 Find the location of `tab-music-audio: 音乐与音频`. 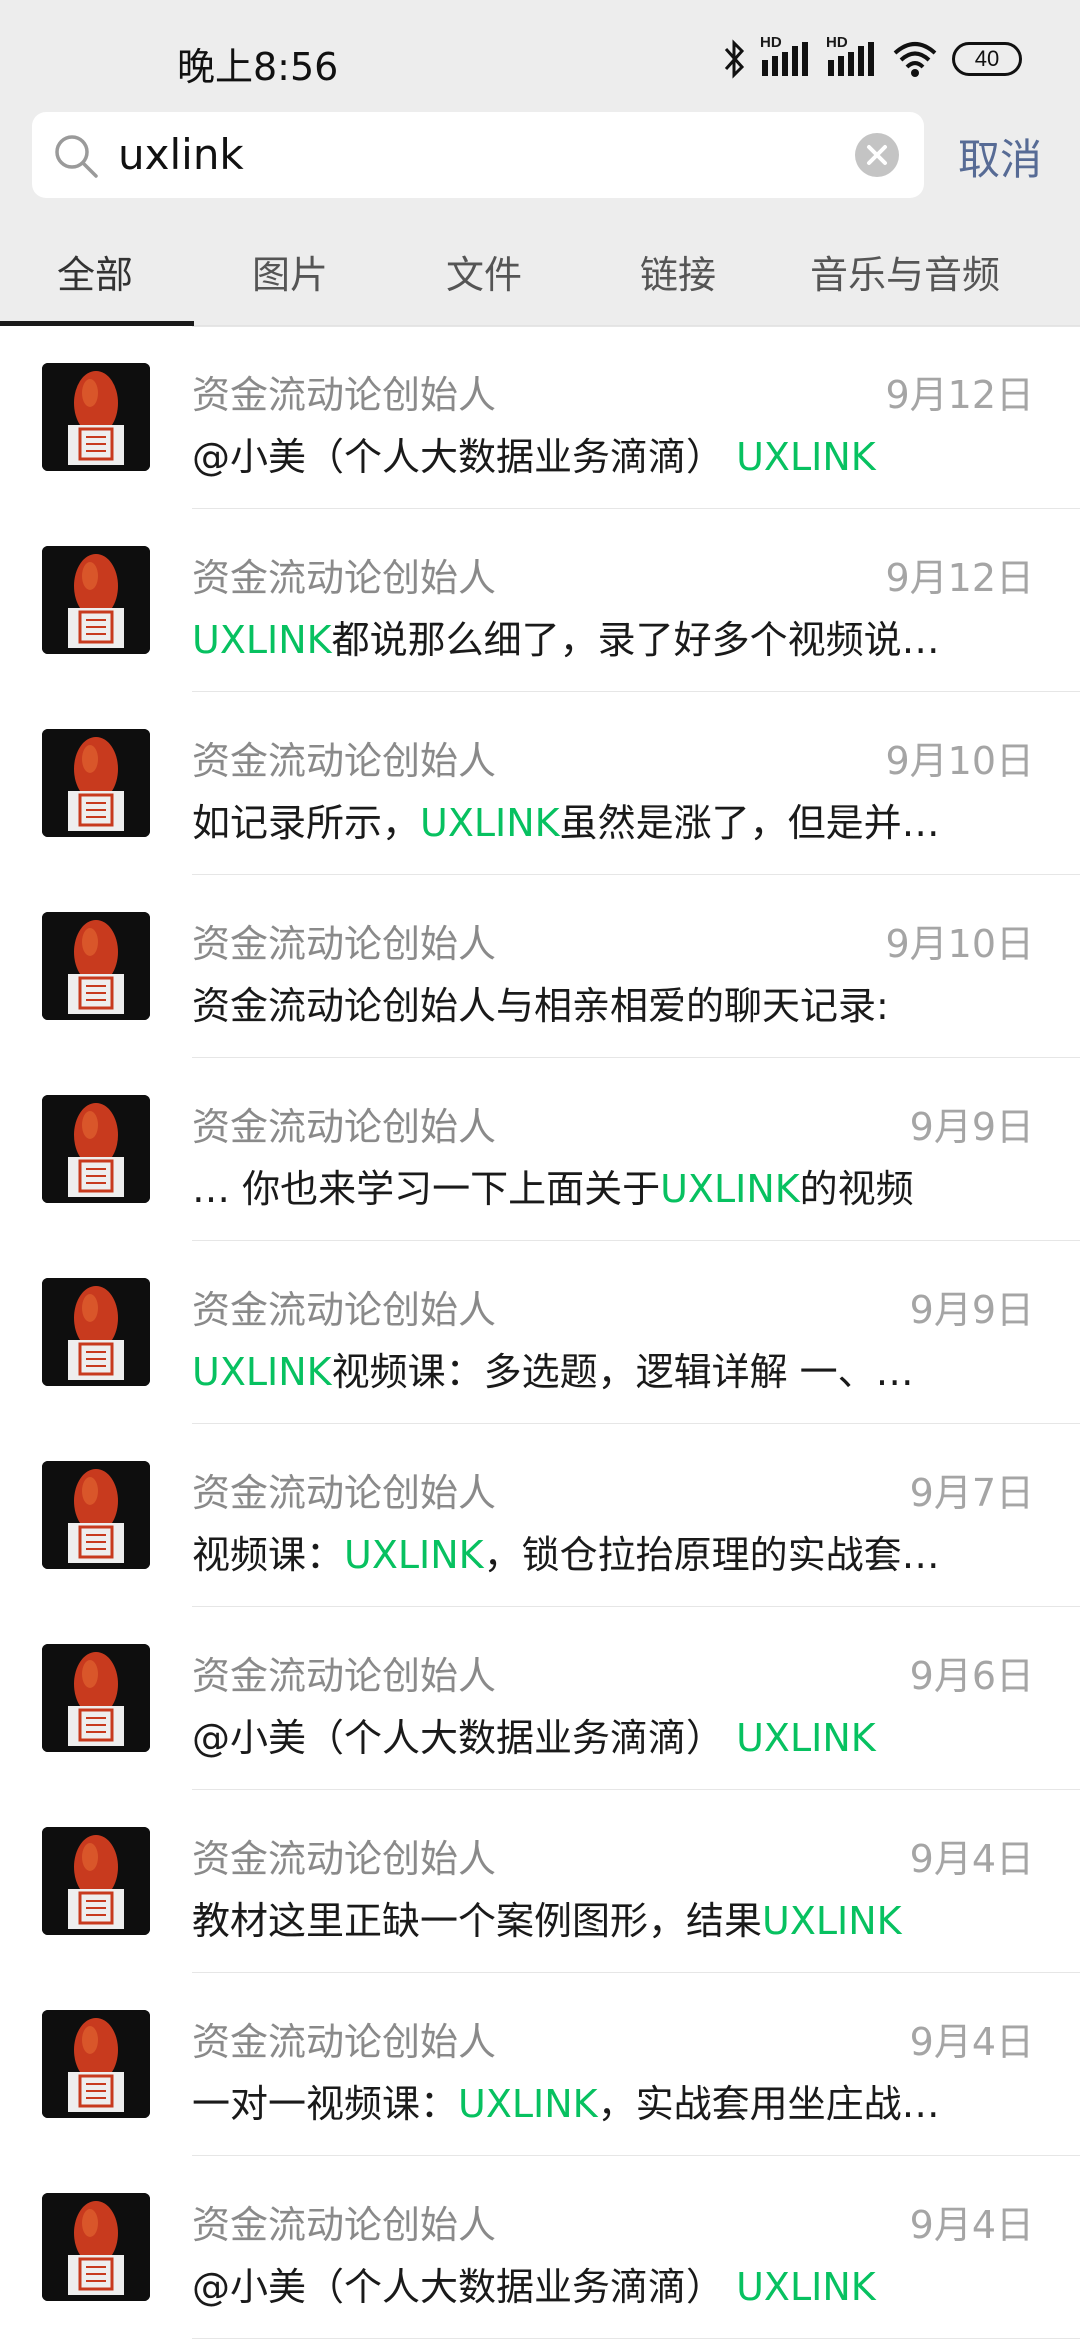

tab-music-audio: 音乐与音频 is located at coordinates (905, 271).